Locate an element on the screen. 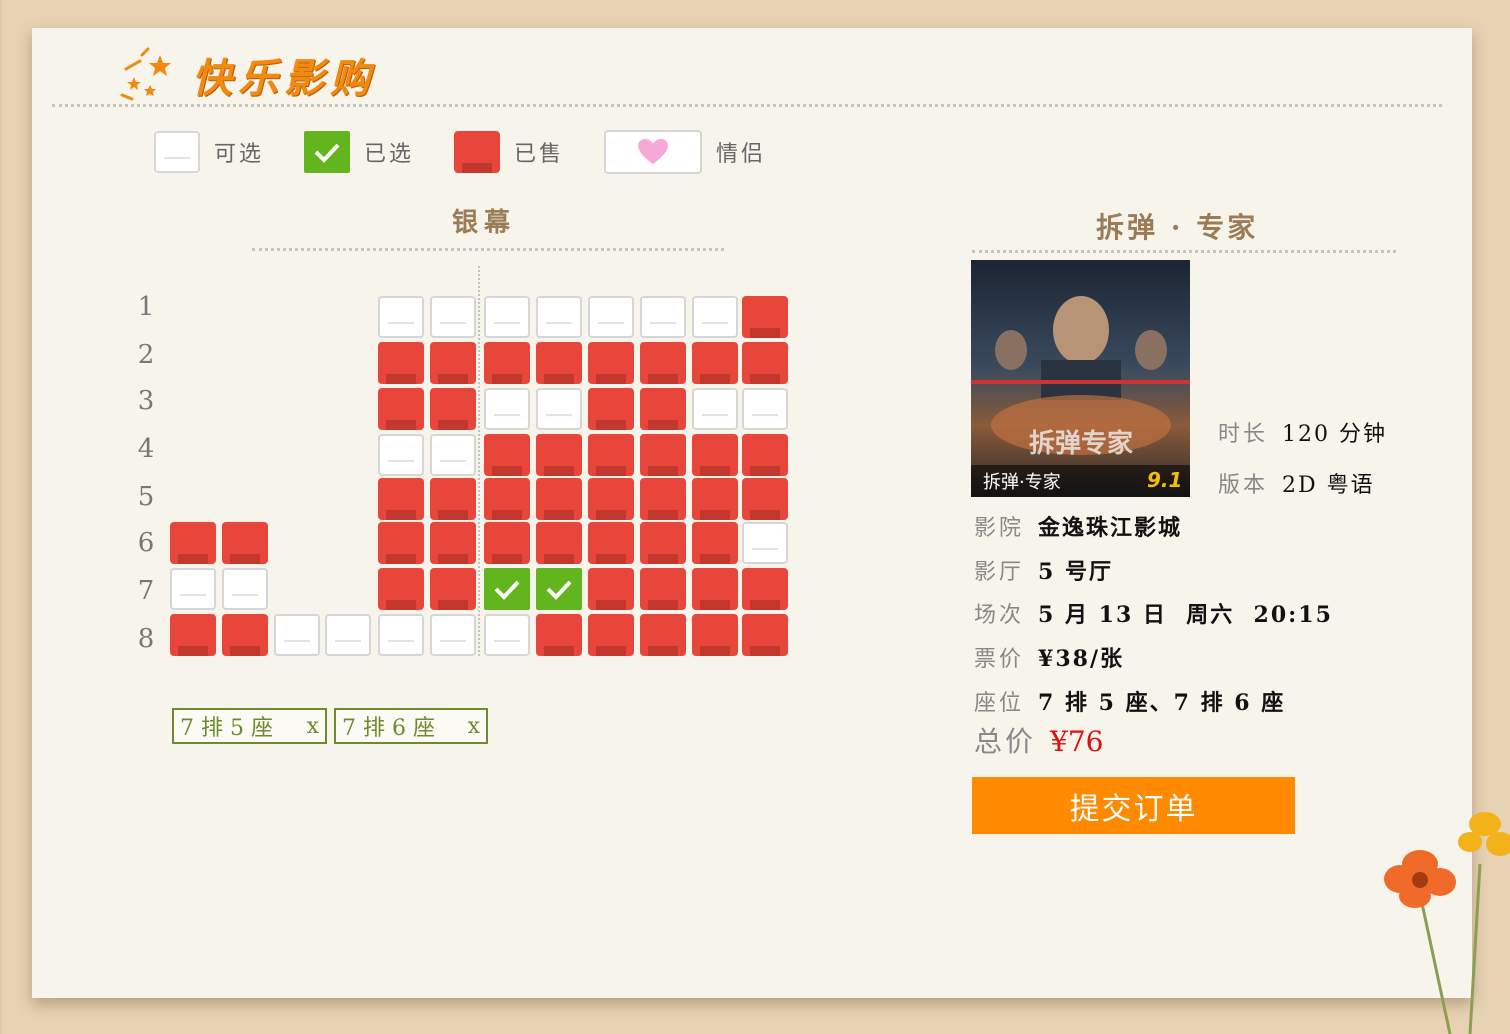 The width and height of the screenshot is (1510, 1034). total-price: ¥76 is located at coordinates (1077, 741).